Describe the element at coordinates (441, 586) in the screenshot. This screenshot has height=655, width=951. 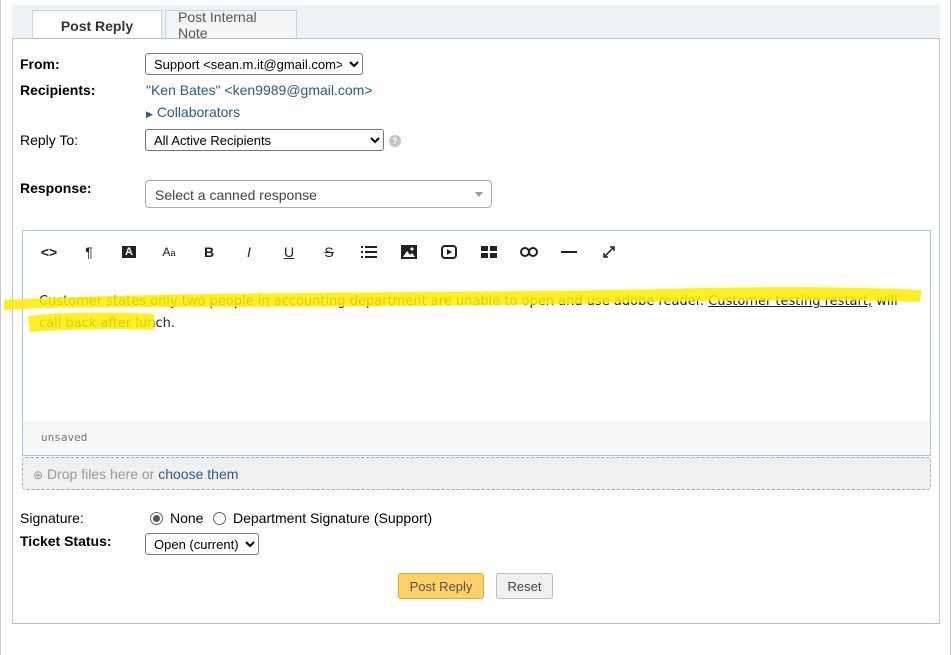
I see `post-reply-button: Post Reply` at that location.